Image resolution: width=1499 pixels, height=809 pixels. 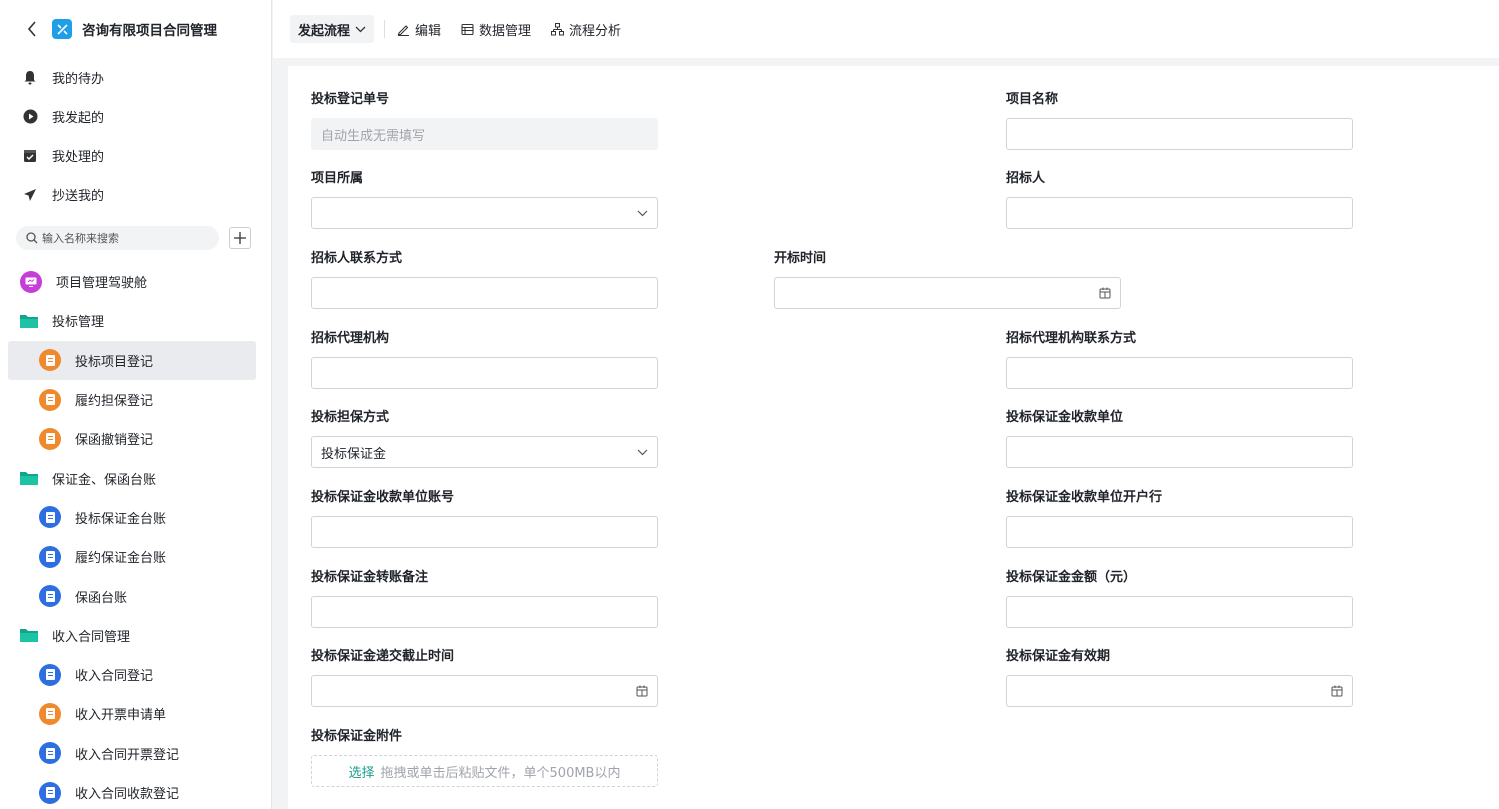 I want to click on tree-item-perf-deposit-ledger: 履约保证金台账, so click(x=135, y=556).